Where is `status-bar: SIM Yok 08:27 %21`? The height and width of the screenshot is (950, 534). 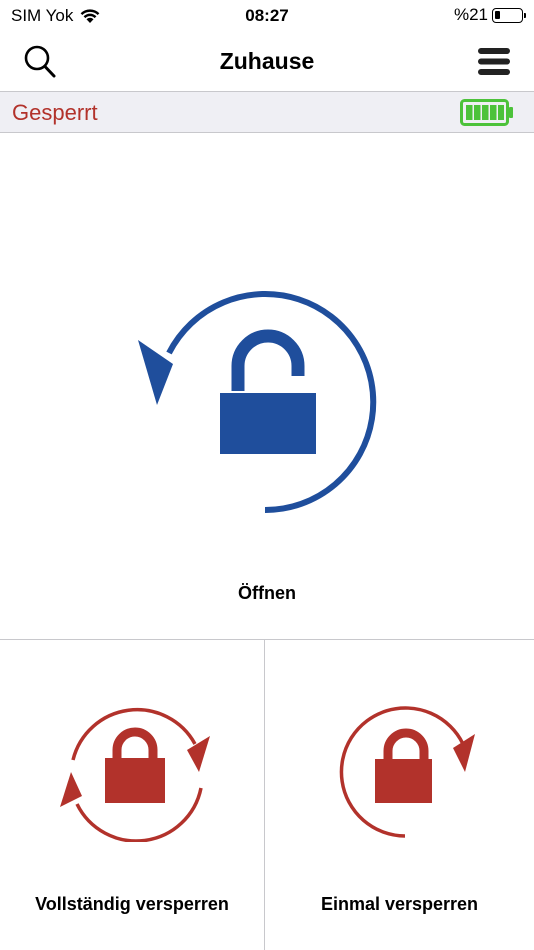
status-bar: SIM Yok 08:27 %21 is located at coordinates (267, 16).